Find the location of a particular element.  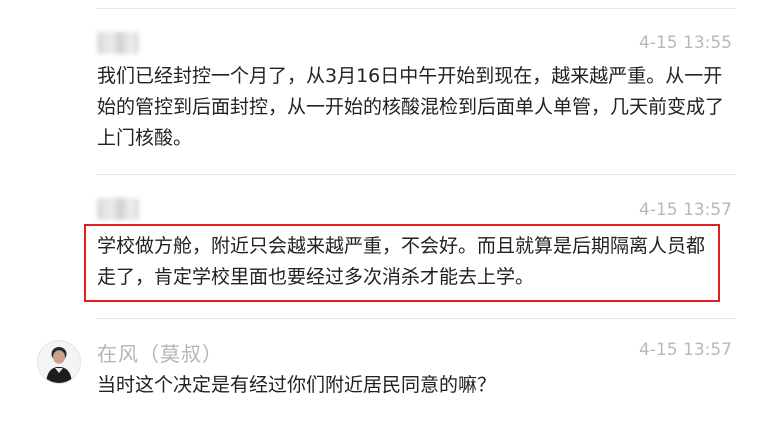

comment-text: 当时这个决定是有经过你们附近居民同意的嘛？ is located at coordinates (297, 385).